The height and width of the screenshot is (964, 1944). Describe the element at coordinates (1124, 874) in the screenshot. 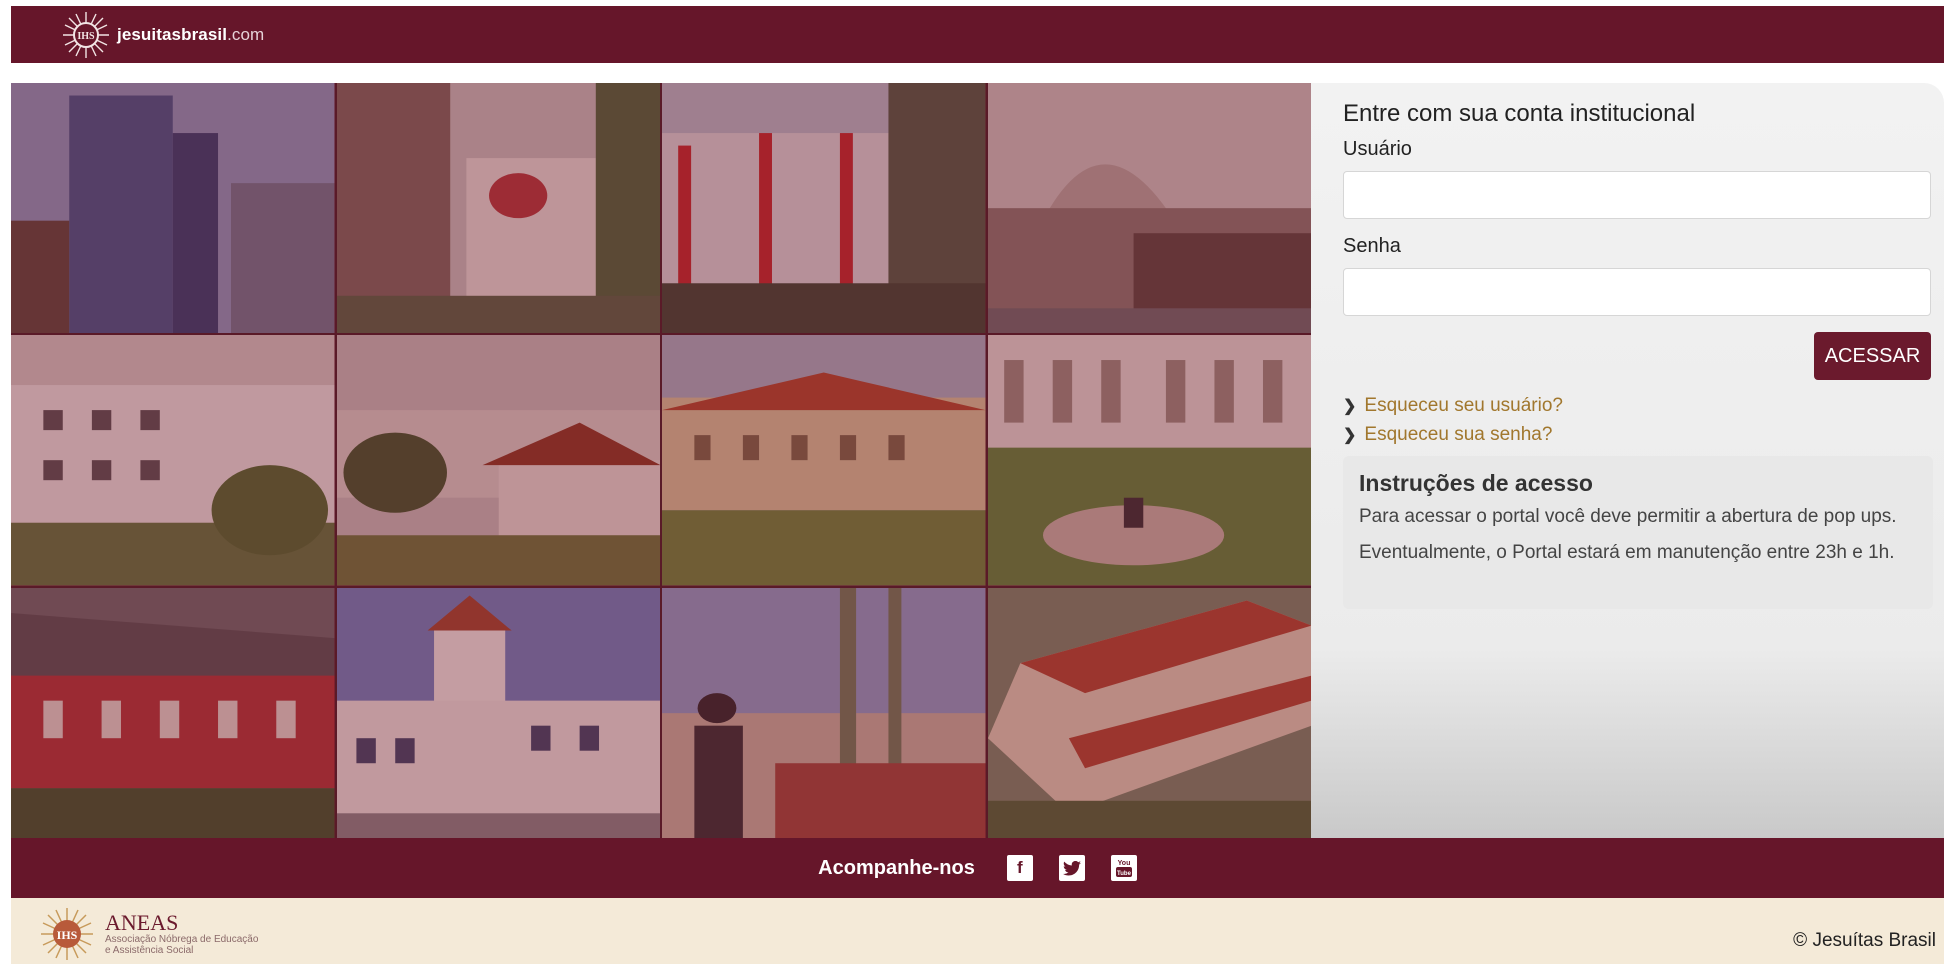

I see `svg-text: Tube` at that location.